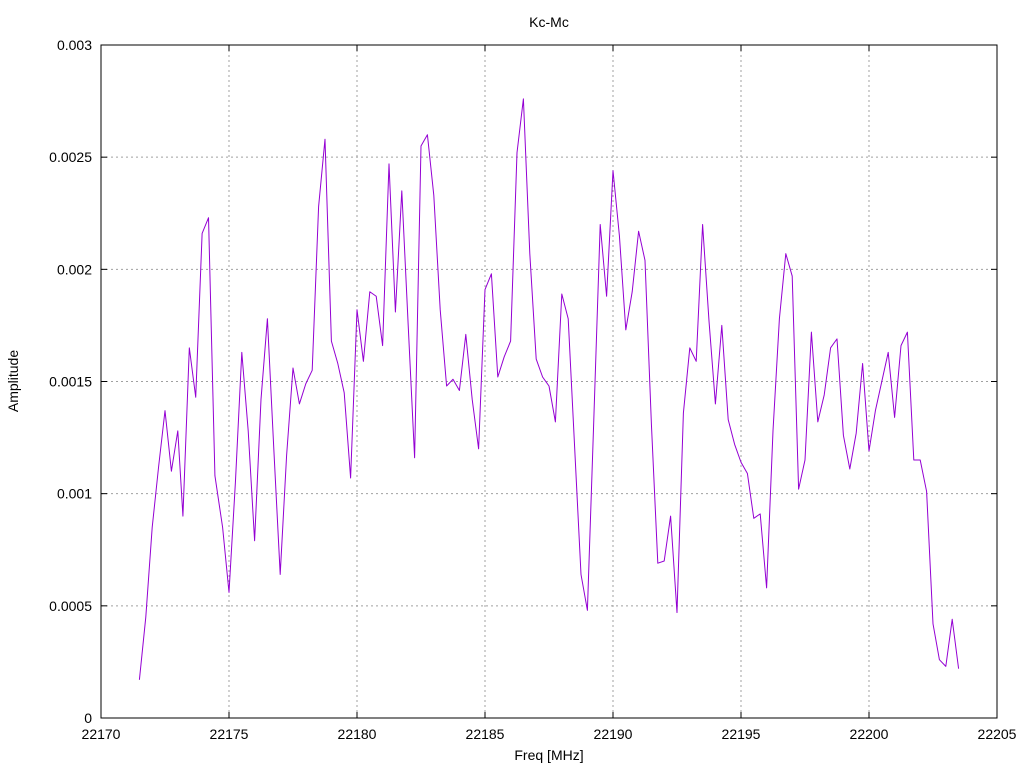 This screenshot has height=768, width=1024. What do you see at coordinates (70, 606) in the screenshot?
I see `y-tick-label: 0.0005` at bounding box center [70, 606].